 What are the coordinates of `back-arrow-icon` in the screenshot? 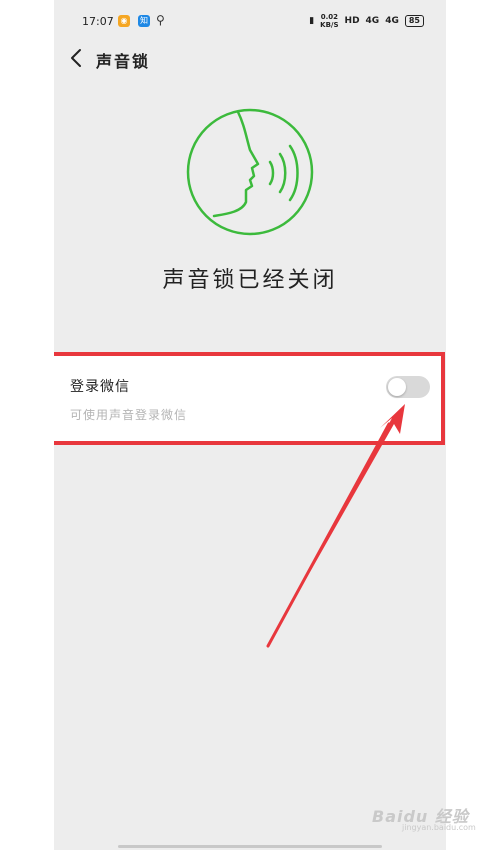 It's located at (77, 58).